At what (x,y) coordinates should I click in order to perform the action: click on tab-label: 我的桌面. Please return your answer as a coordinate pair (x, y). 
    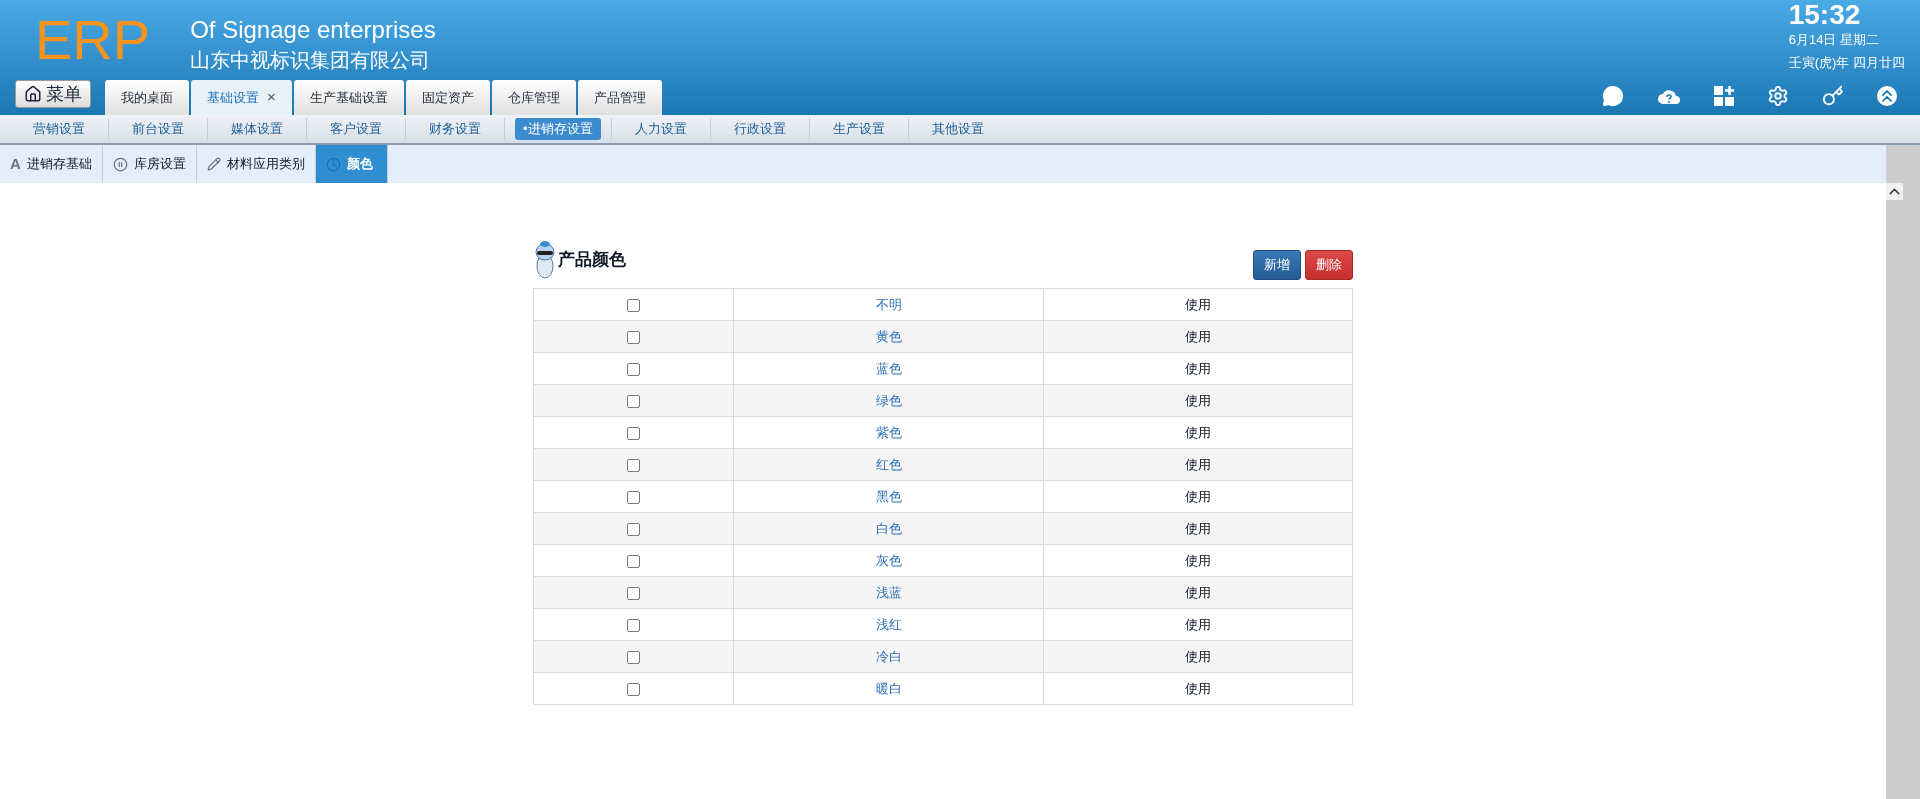
    Looking at the image, I should click on (147, 97).